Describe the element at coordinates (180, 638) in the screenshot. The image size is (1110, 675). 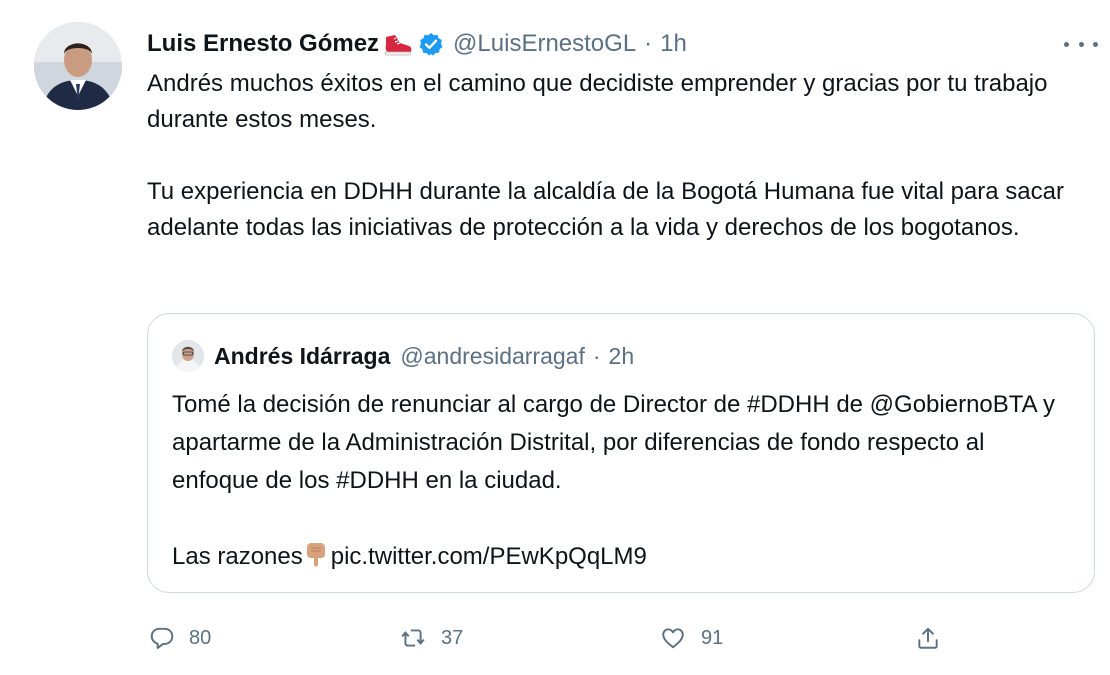
I see `reply-button: 80` at that location.